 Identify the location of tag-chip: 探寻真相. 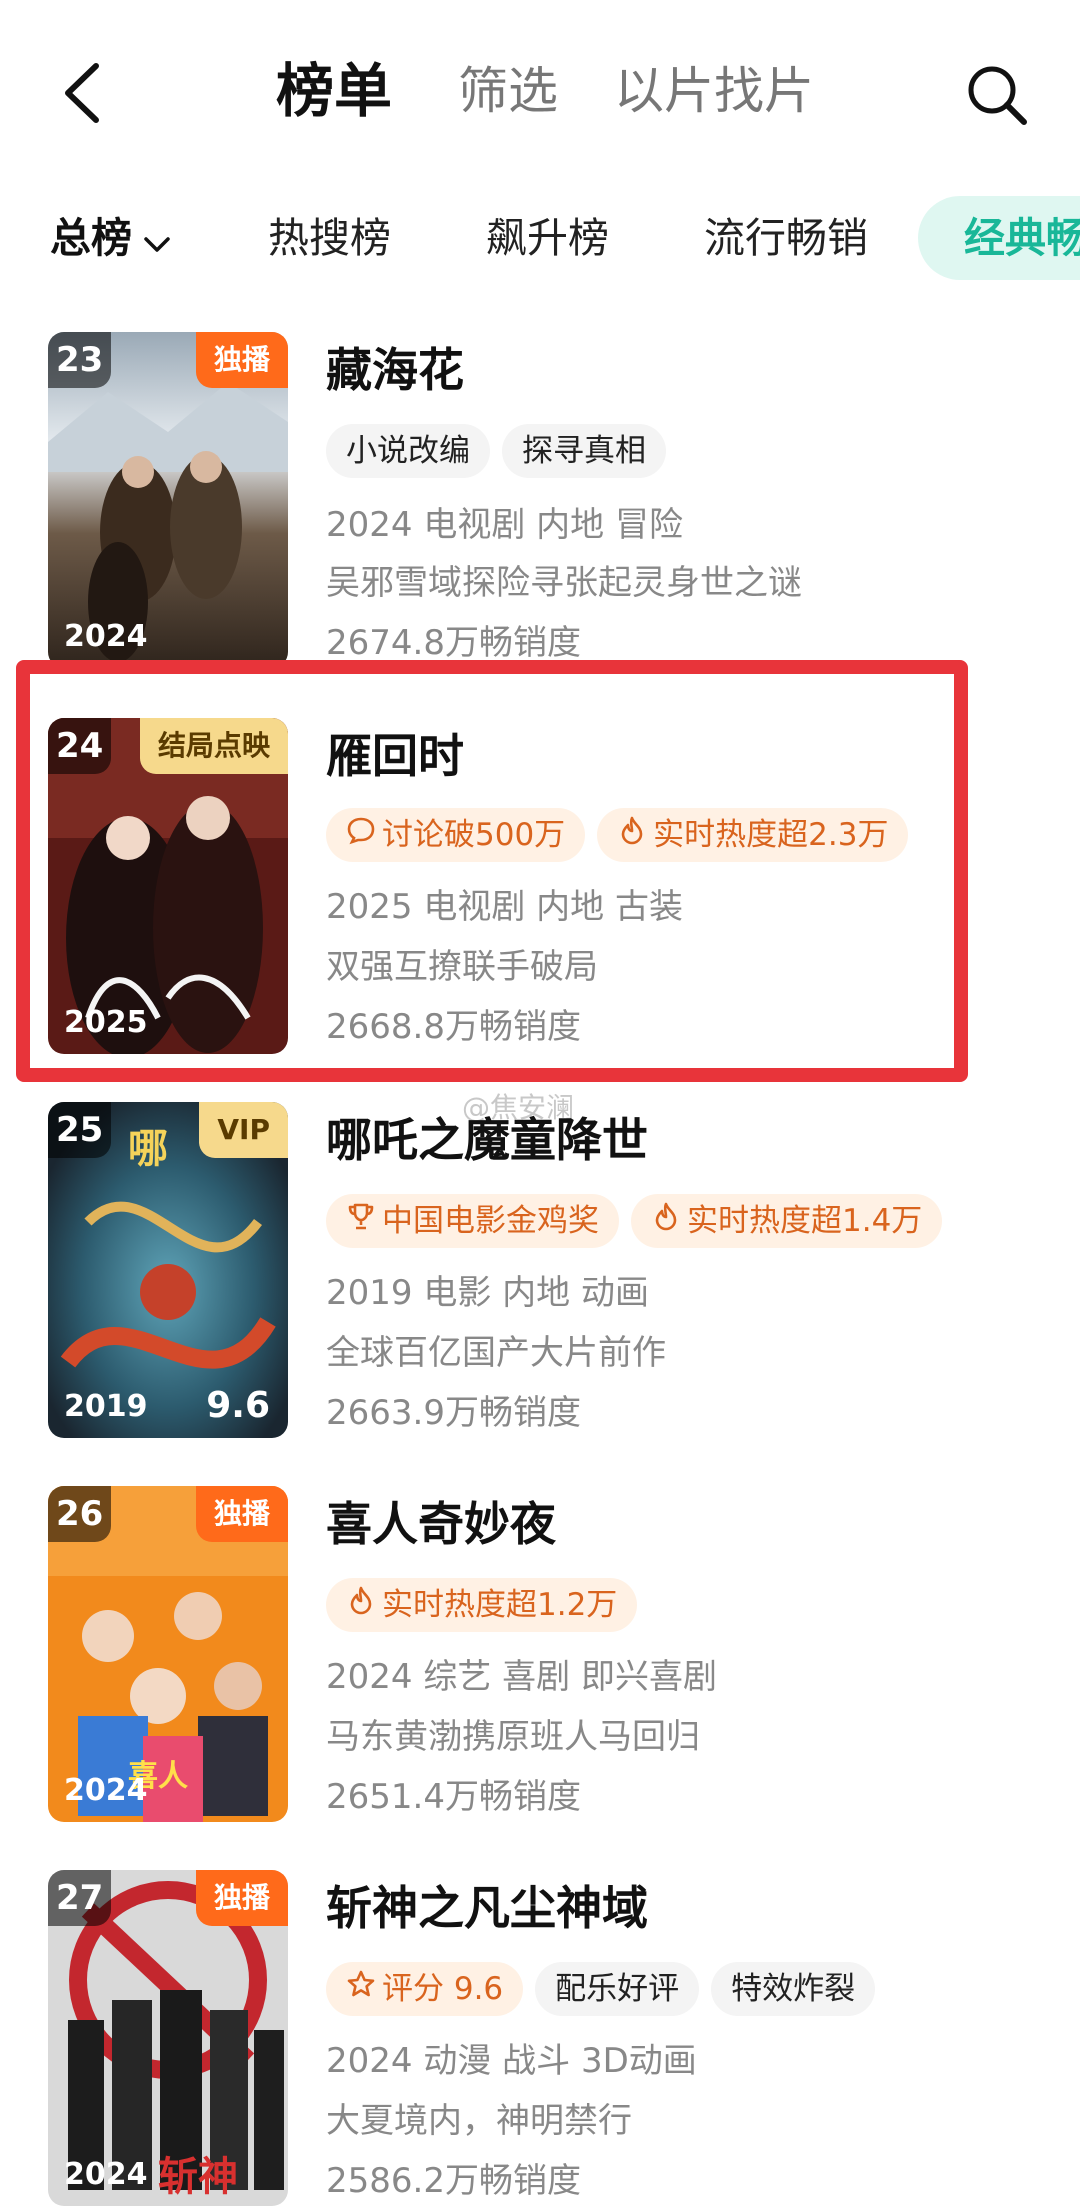
(584, 451).